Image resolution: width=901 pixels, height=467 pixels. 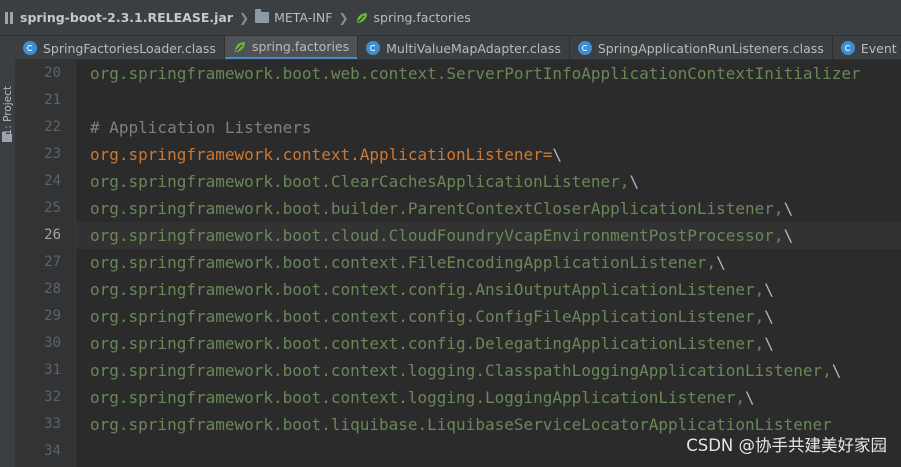 What do you see at coordinates (52, 370) in the screenshot?
I see `line-number: 31` at bounding box center [52, 370].